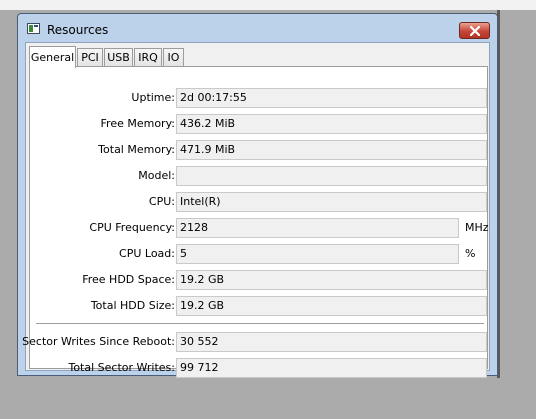 This screenshot has width=536, height=419. I want to click on cpu-load-field: 5, so click(317, 254).